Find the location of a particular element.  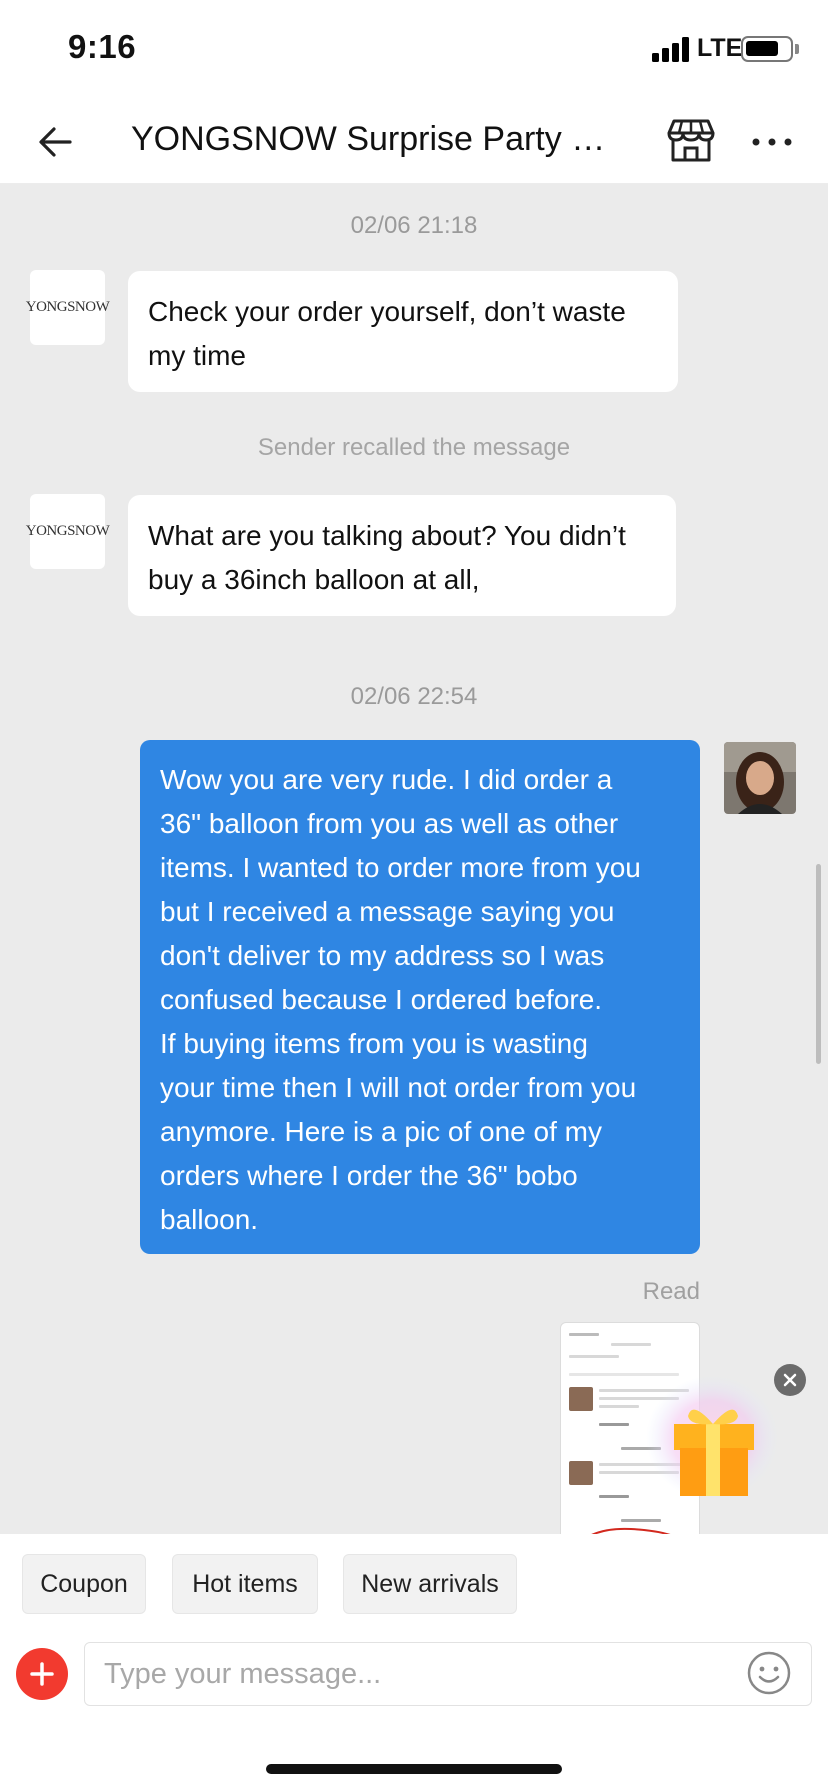

network-label: LTE is located at coordinates (720, 48).